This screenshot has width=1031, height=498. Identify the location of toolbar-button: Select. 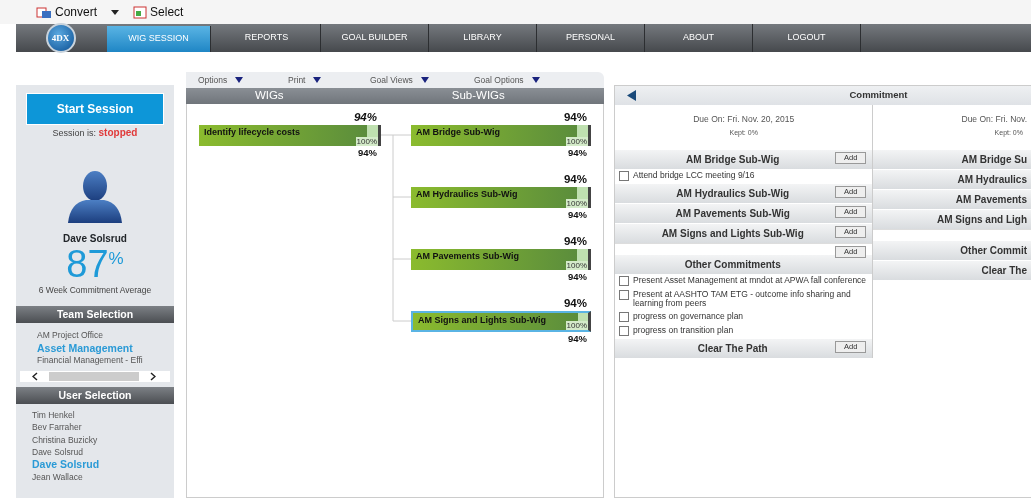
(158, 12).